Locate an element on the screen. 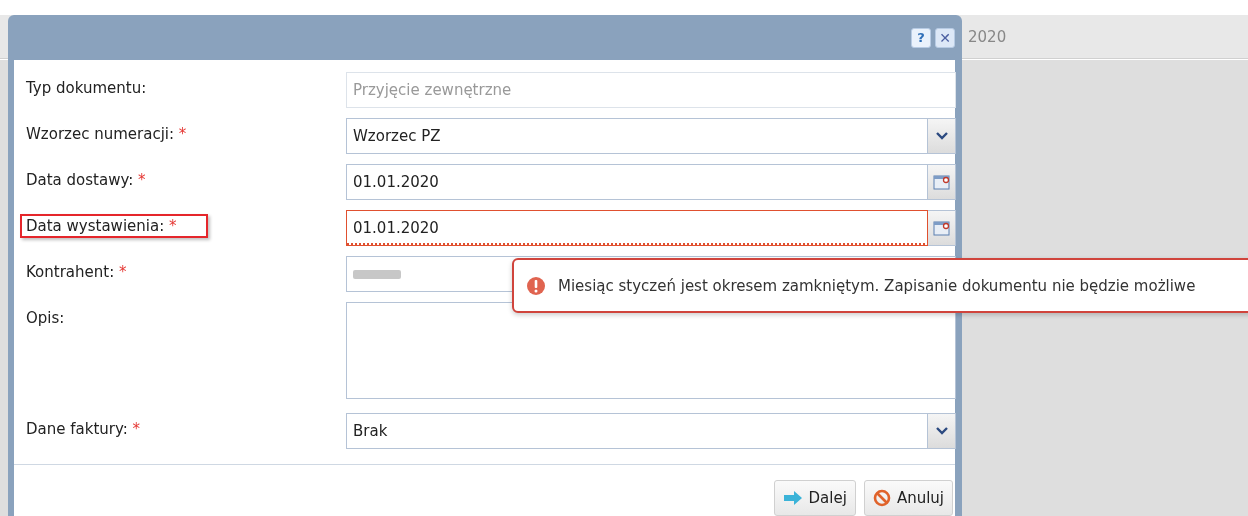  blurred-text is located at coordinates (377, 274).